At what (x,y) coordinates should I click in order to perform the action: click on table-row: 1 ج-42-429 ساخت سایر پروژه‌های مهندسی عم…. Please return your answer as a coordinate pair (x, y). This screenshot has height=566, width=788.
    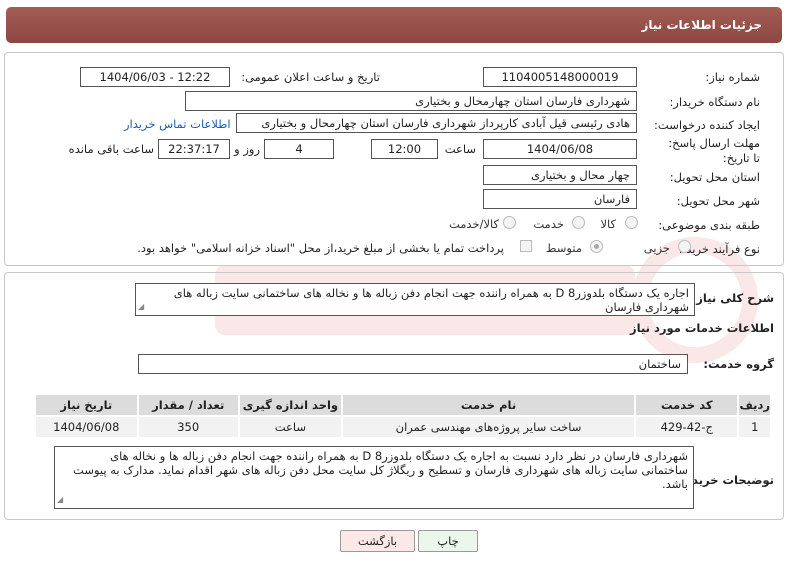
    Looking at the image, I should click on (403, 427).